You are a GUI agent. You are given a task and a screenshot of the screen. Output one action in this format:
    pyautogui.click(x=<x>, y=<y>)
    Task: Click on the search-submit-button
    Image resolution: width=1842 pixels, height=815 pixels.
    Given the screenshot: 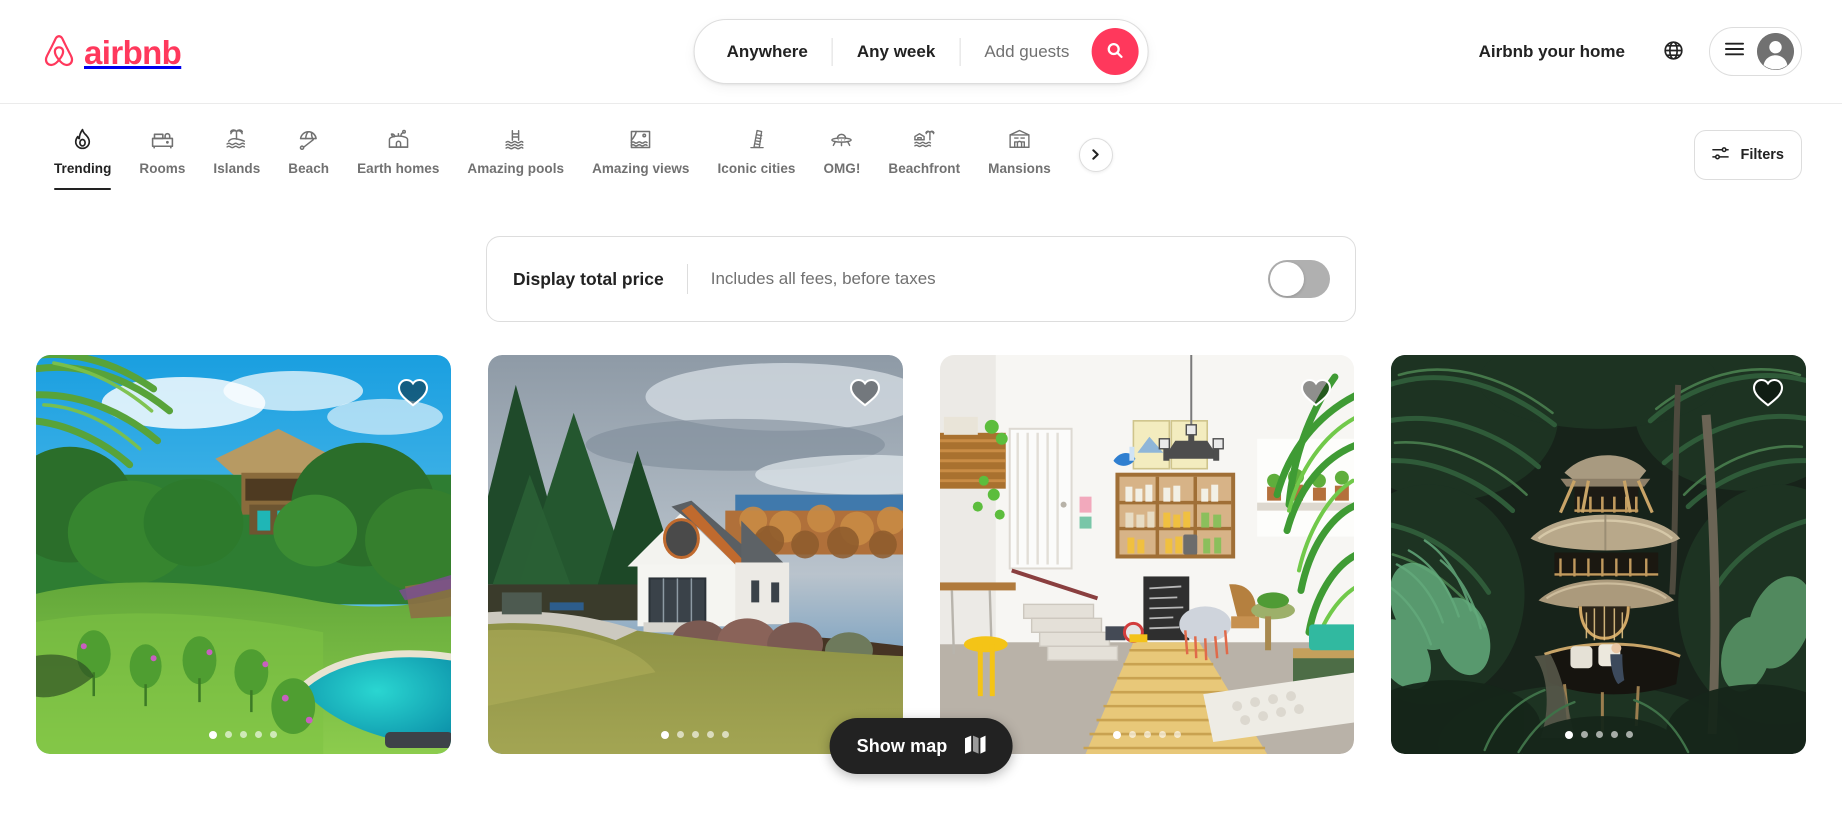 What is the action you would take?
    pyautogui.click(x=1115, y=51)
    